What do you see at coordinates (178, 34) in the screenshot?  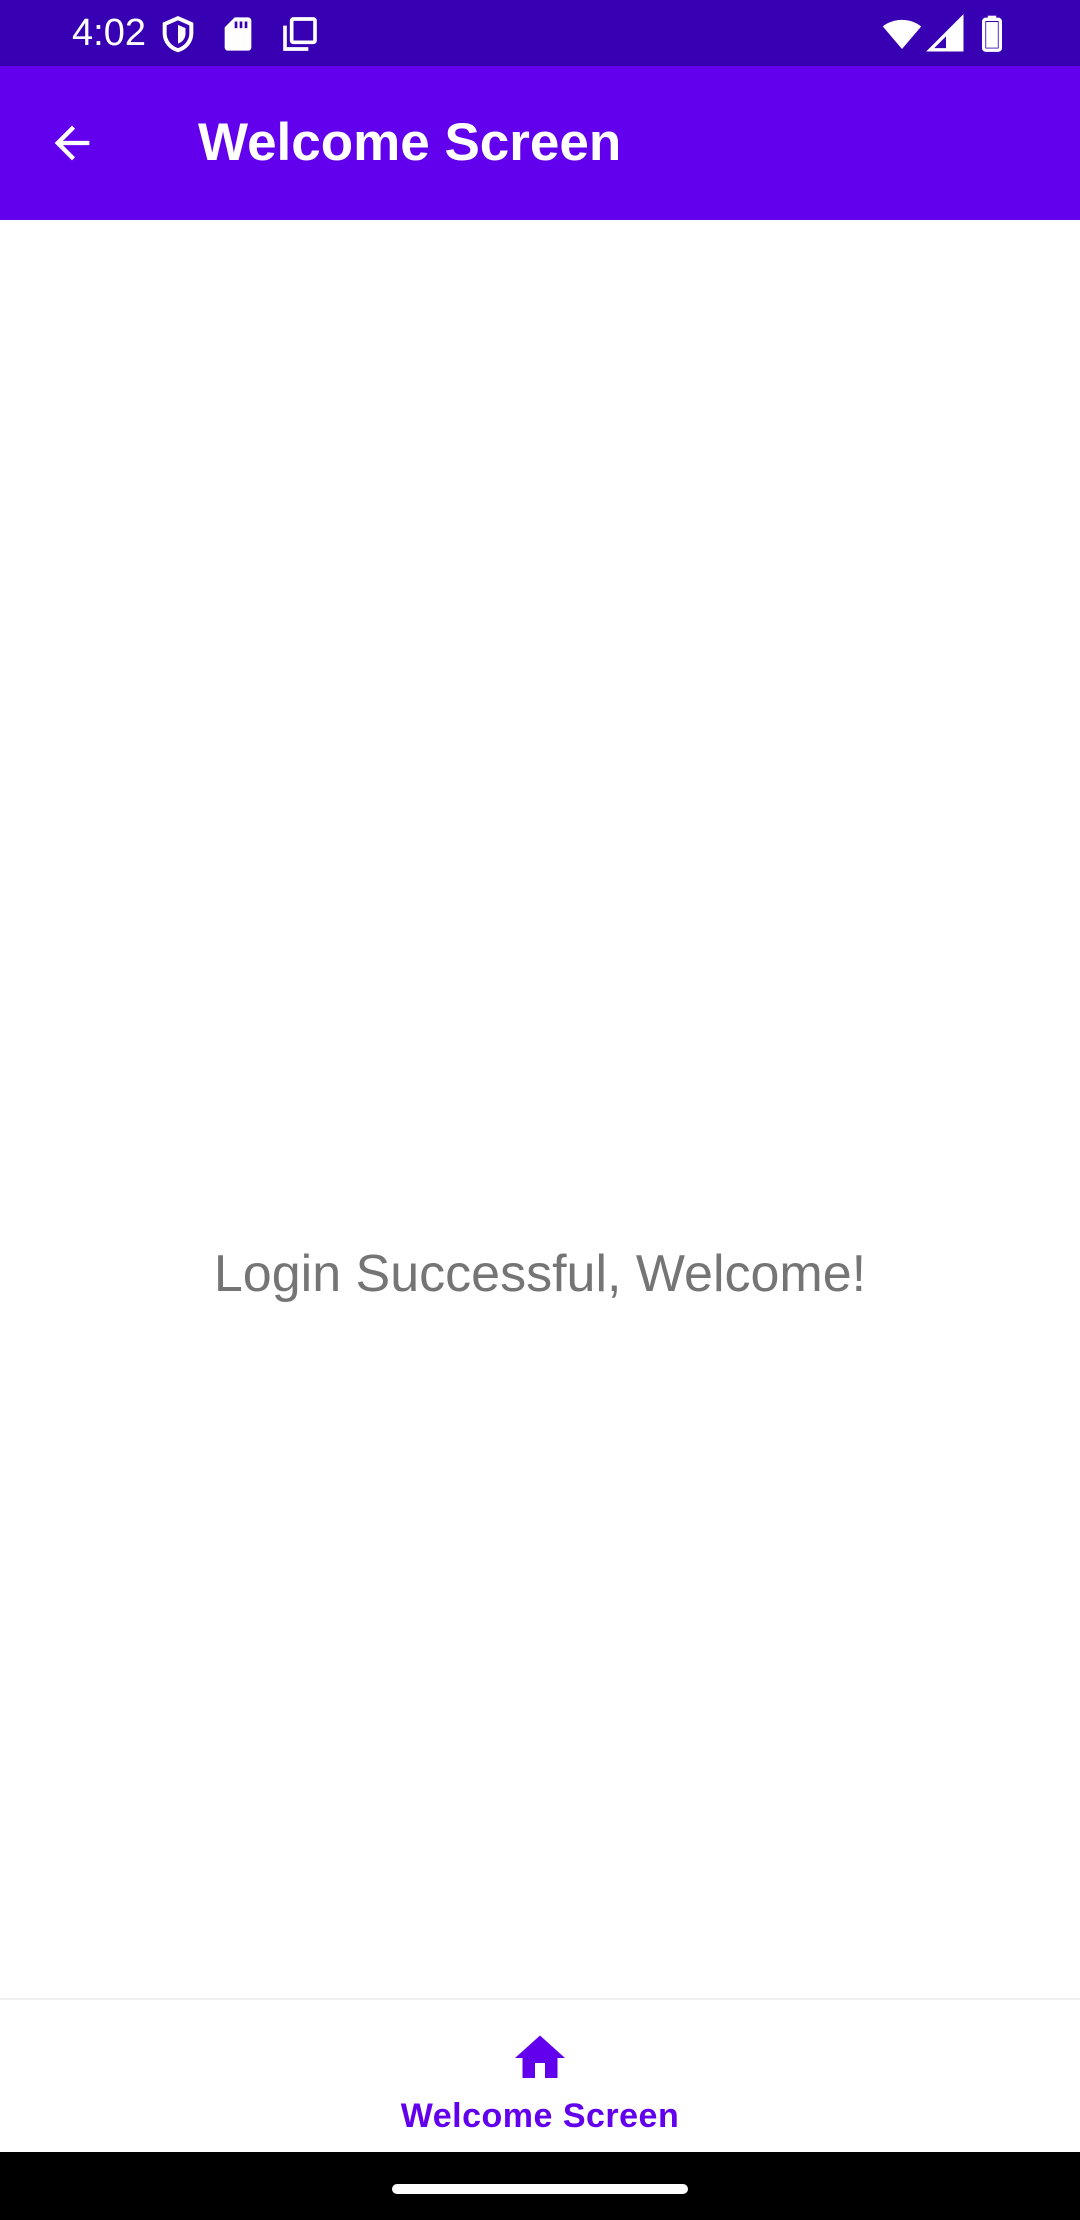 I see `shield-icon` at bounding box center [178, 34].